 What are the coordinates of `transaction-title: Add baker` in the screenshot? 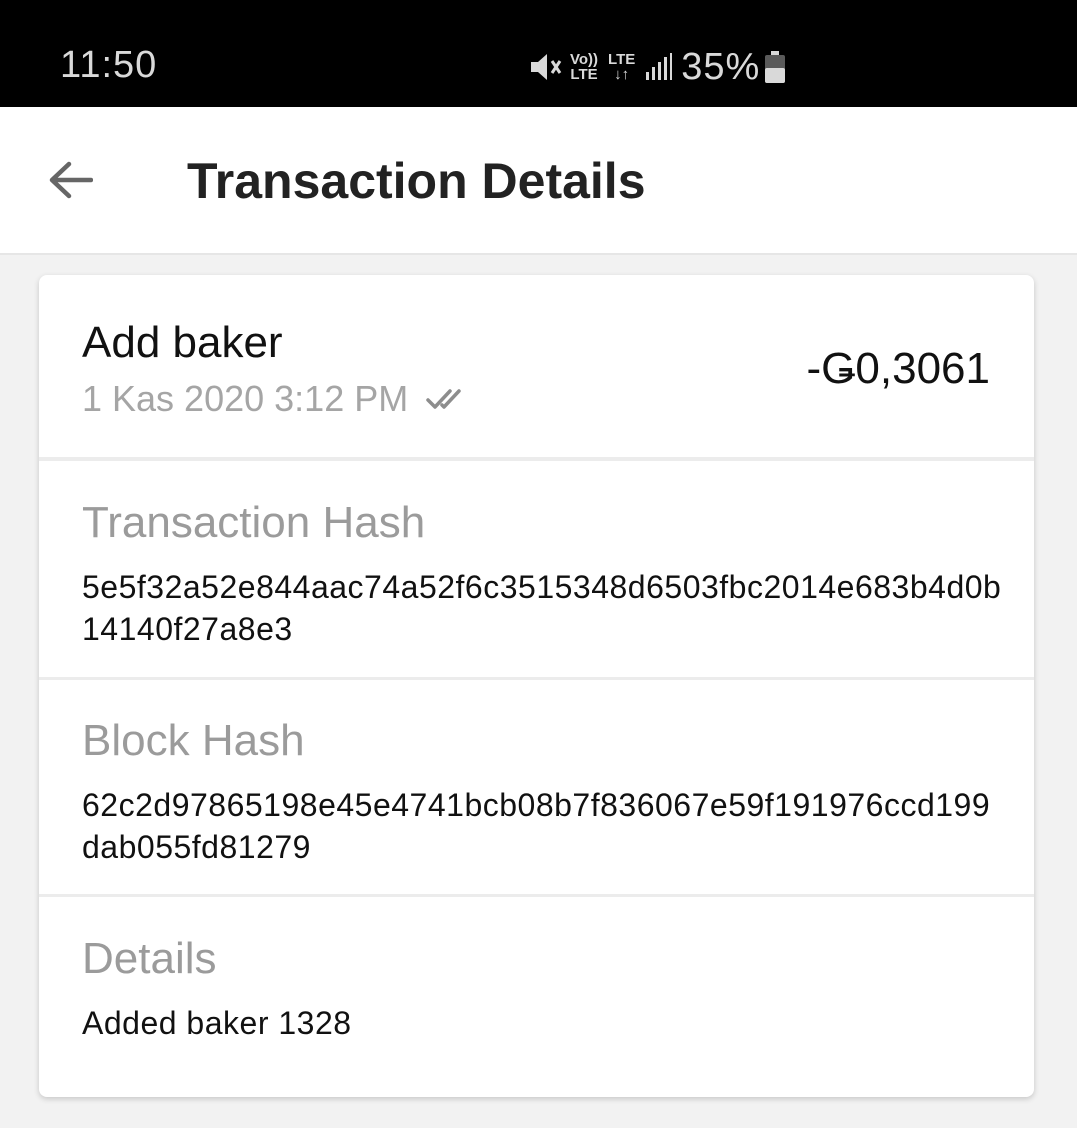 It's located at (182, 342).